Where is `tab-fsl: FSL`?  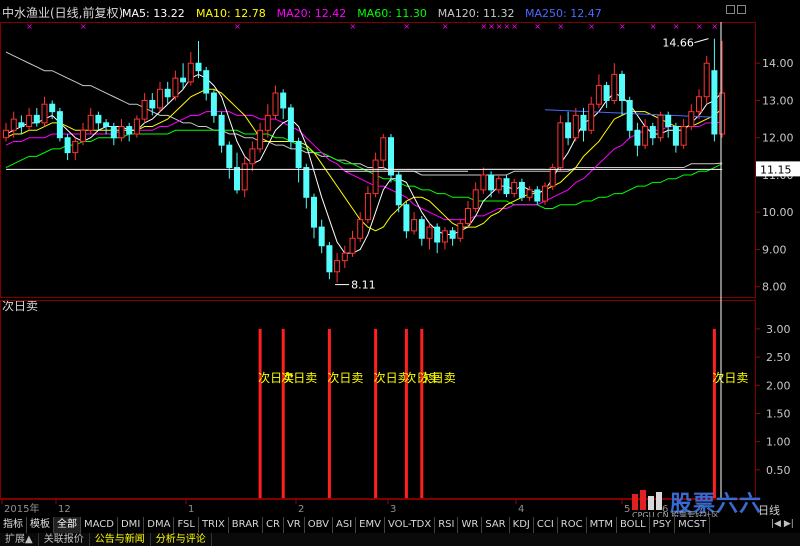
tab-fsl: FSL is located at coordinates (186, 525).